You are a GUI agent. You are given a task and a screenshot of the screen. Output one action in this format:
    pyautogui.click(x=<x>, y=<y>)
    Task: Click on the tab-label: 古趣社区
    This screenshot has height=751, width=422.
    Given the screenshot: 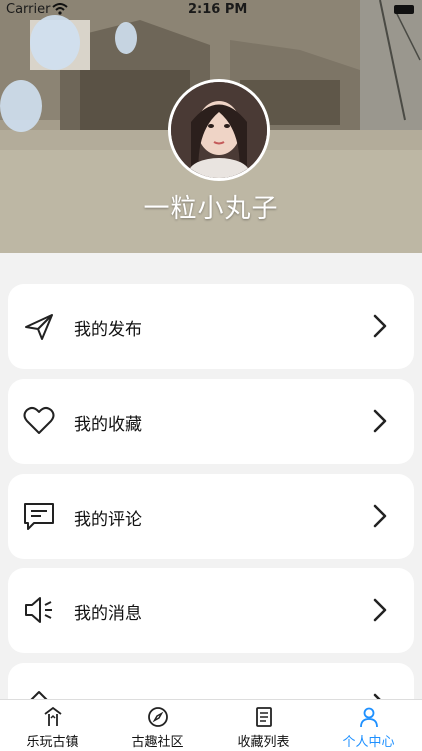 What is the action you would take?
    pyautogui.click(x=157, y=742)
    